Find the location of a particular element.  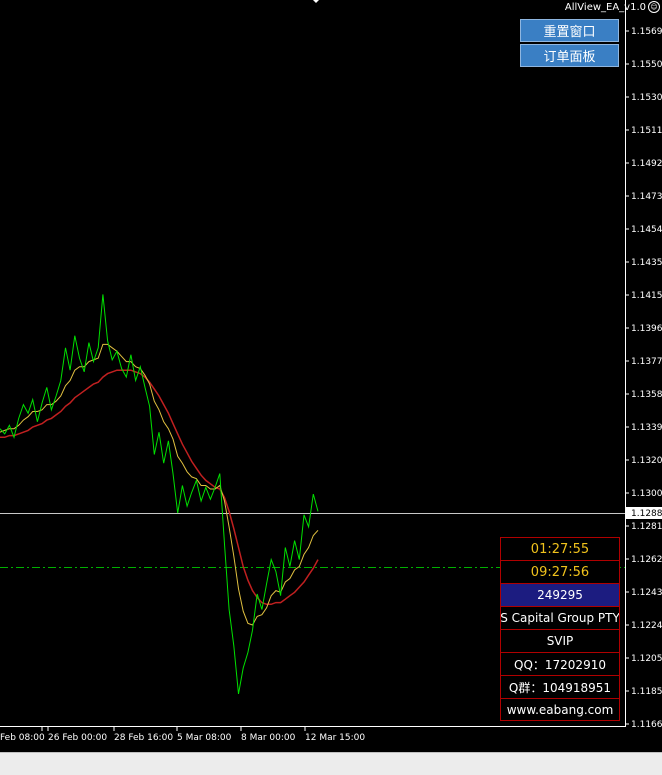

ma-slow-line is located at coordinates (159, 487).